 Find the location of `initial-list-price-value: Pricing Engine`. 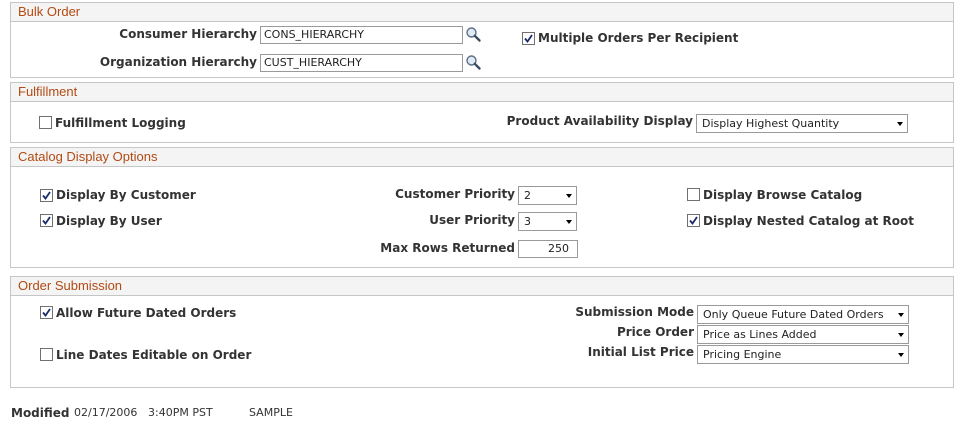

initial-list-price-value: Pricing Engine is located at coordinates (742, 354).